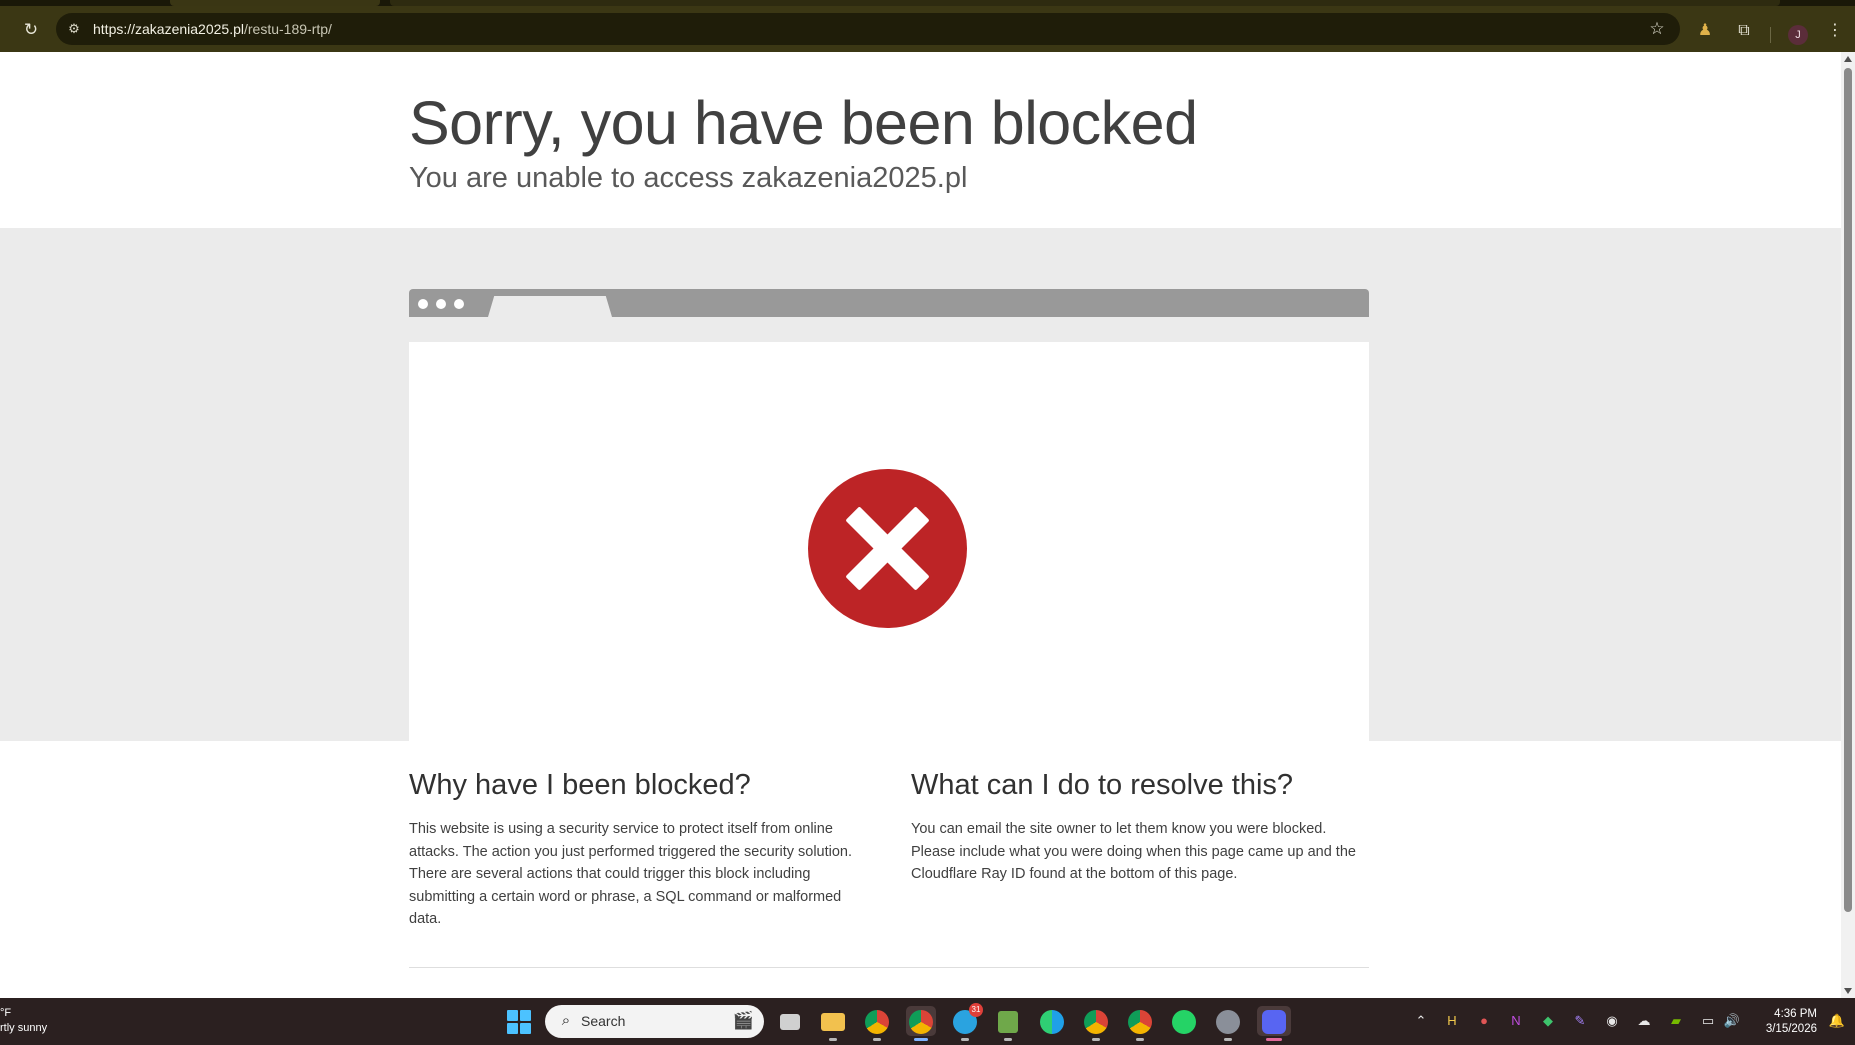 The image size is (1855, 1045). Describe the element at coordinates (803, 123) in the screenshot. I see `page-title: Sorry, you have been blocked` at that location.